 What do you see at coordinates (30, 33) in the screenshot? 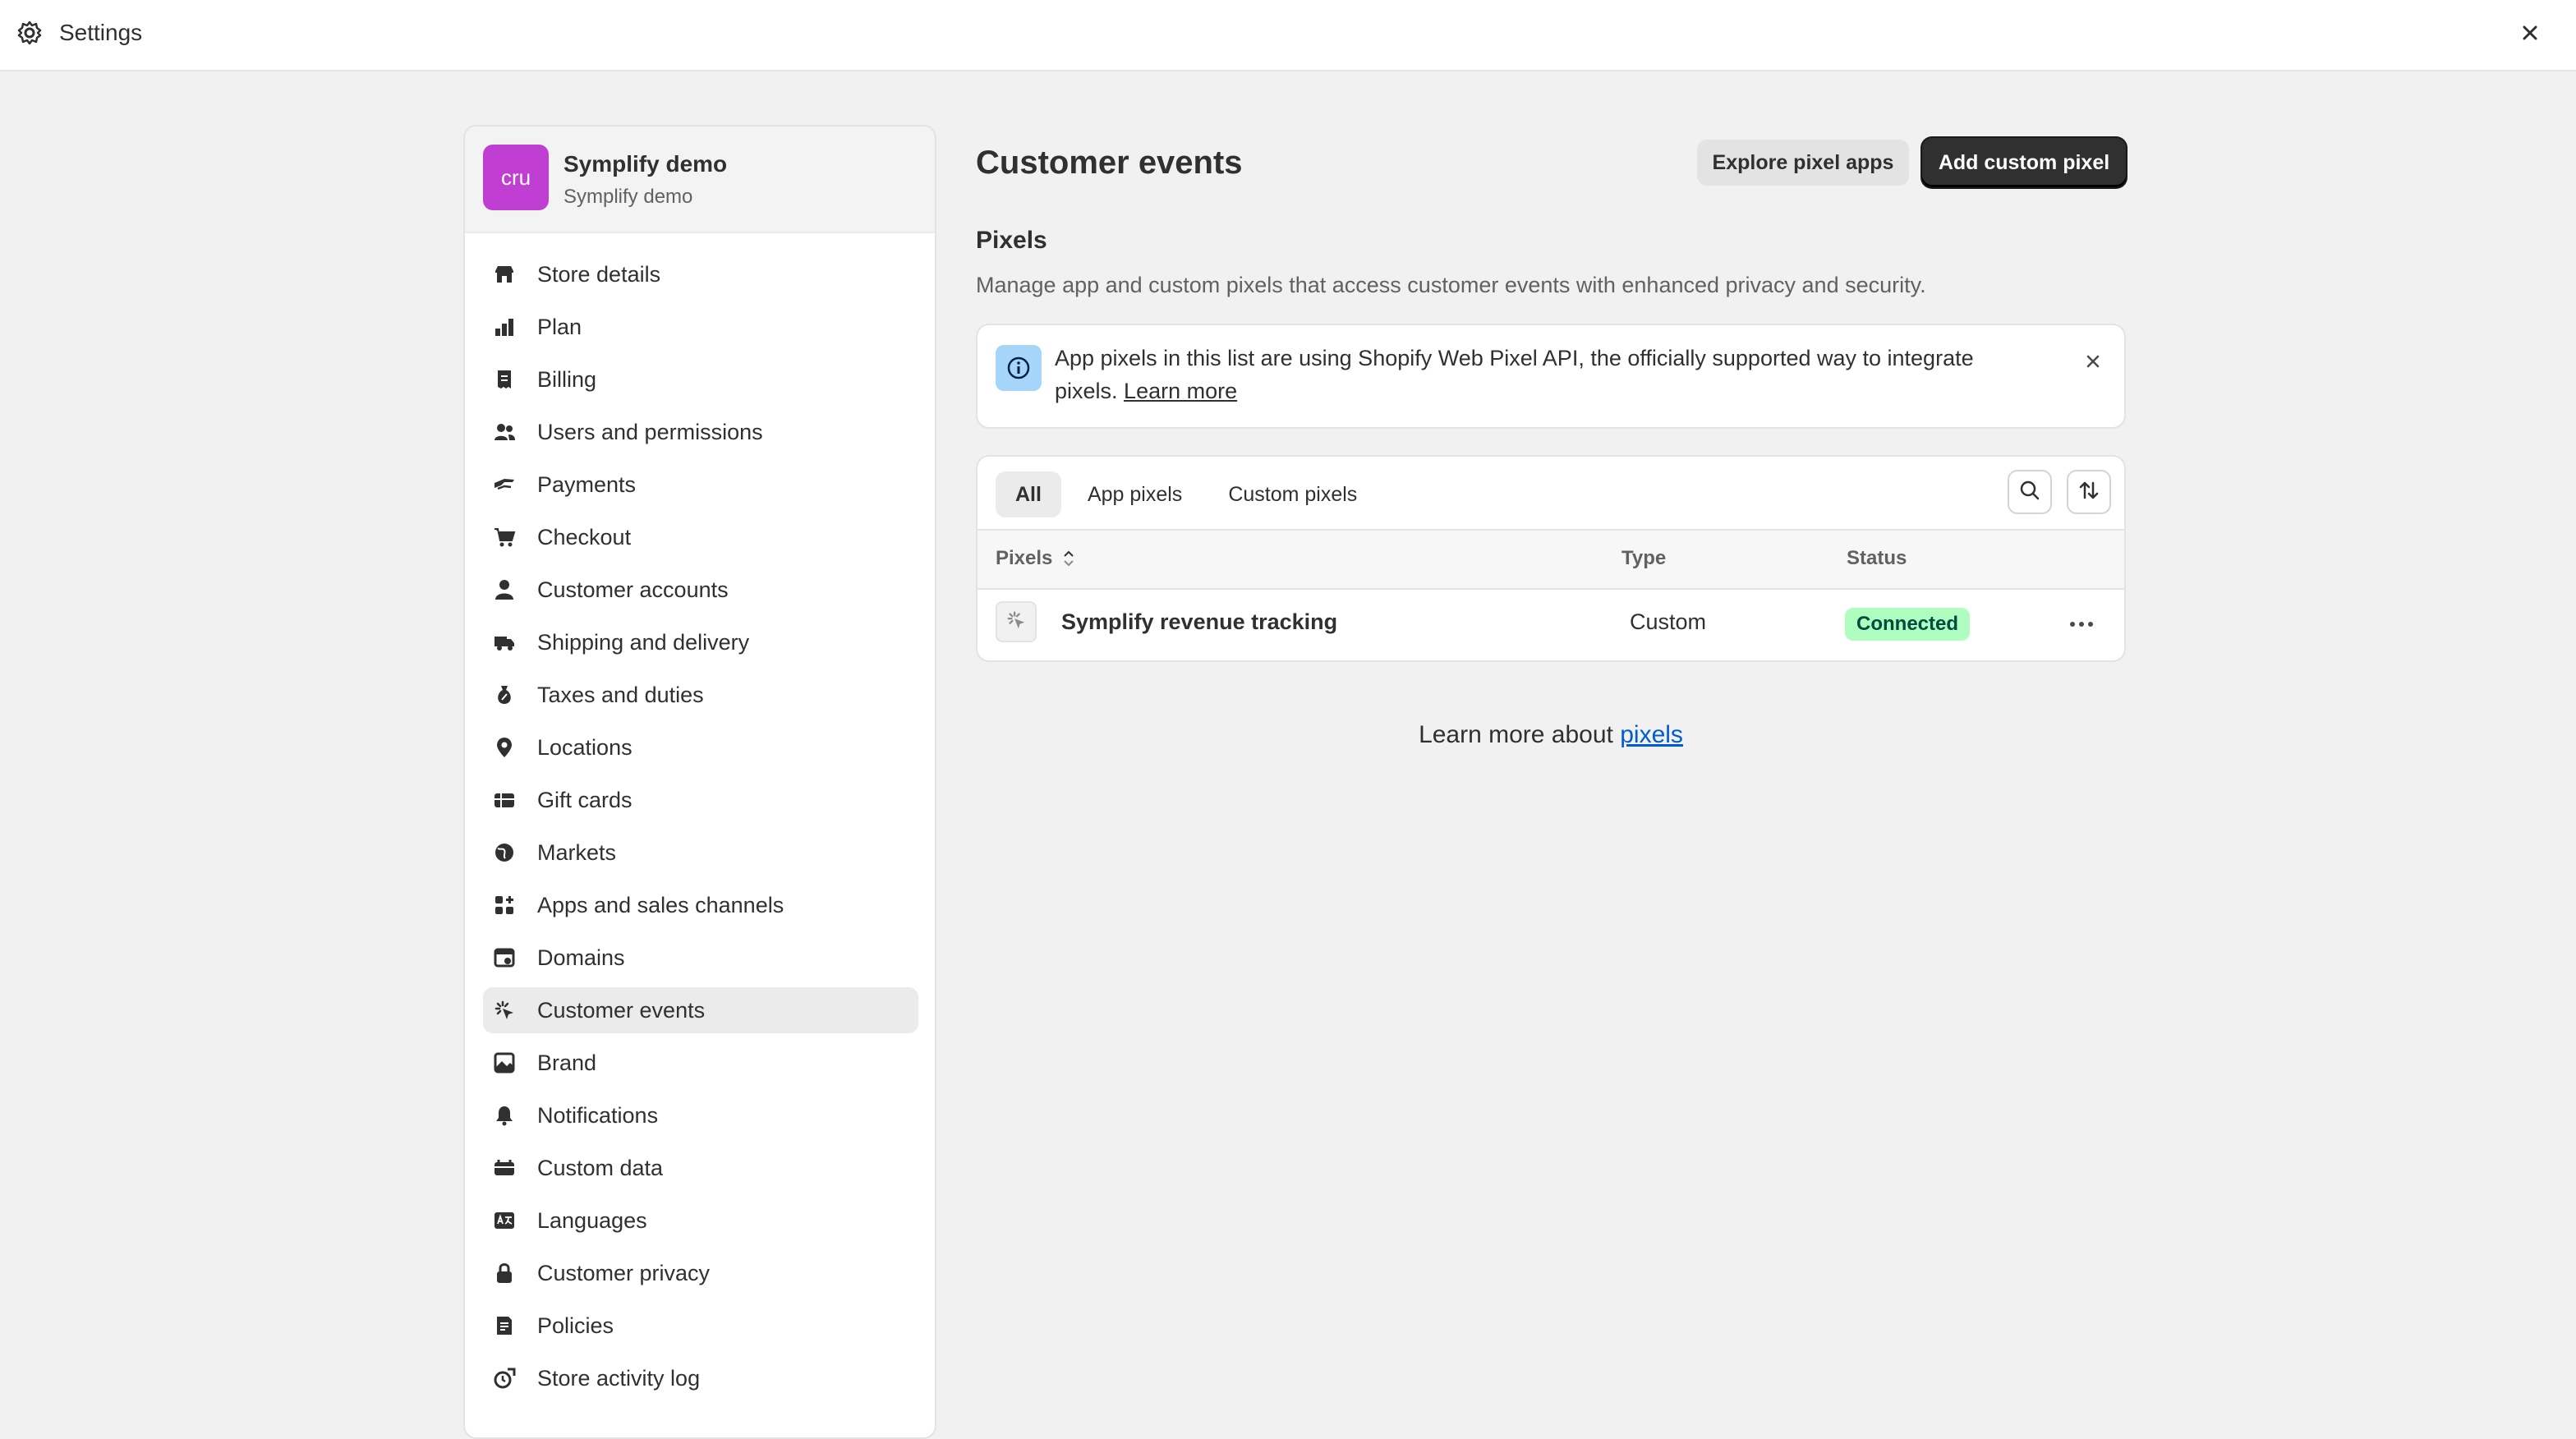
I see `gear-icon` at bounding box center [30, 33].